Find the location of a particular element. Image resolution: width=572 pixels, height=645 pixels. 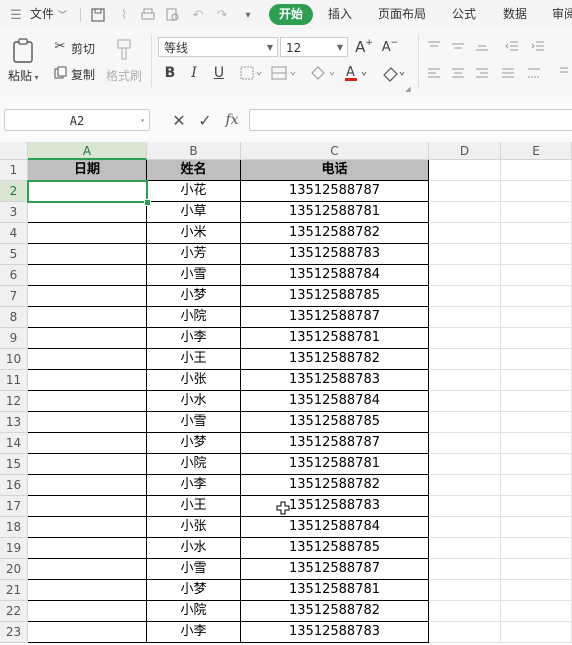

border-icon is located at coordinates (251, 73).